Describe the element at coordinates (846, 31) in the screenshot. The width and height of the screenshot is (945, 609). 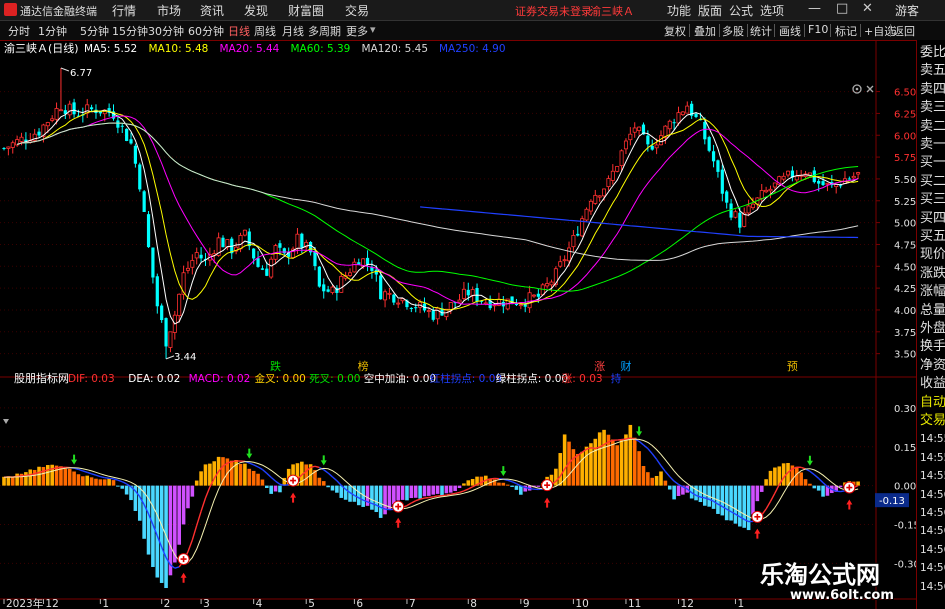
I see `mark-button: 标记` at that location.